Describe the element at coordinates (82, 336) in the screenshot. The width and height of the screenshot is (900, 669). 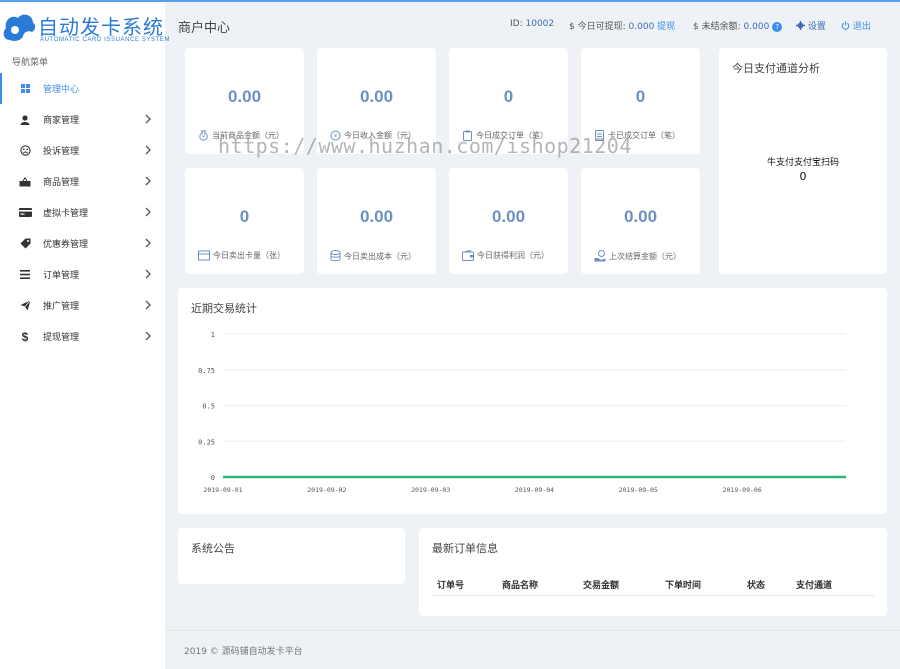
I see `sidebar-item-withdrawals: $ 提现管理` at that location.